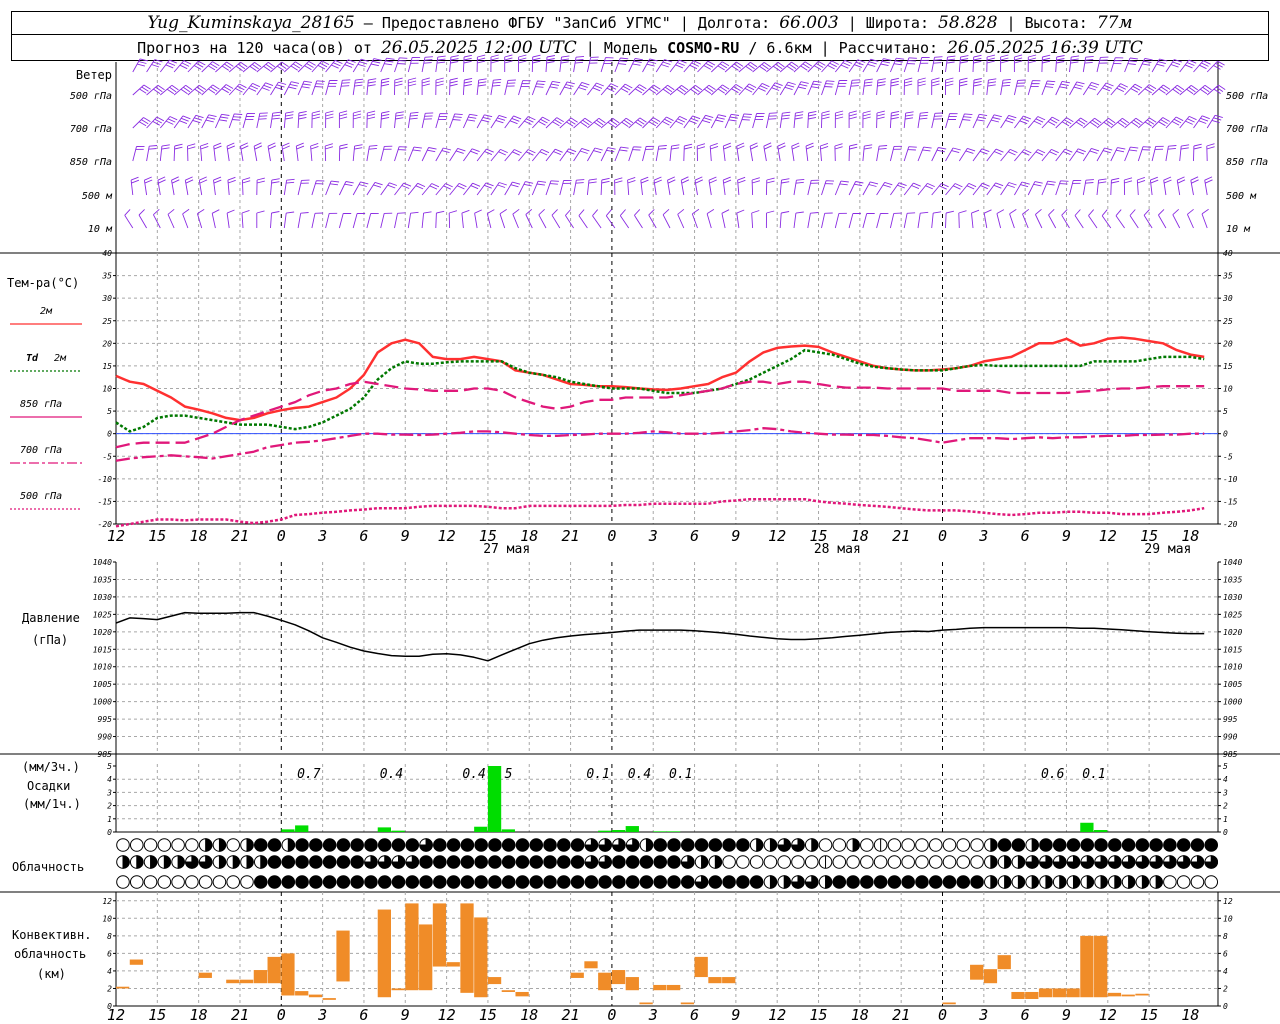 This screenshot has height=1024, width=1280. I want to click on temp-tick-right: 5, so click(1225, 411).